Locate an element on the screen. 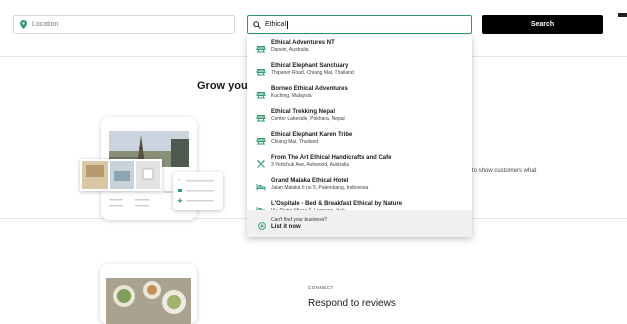  business-search-input: Ethical is located at coordinates (359, 24).